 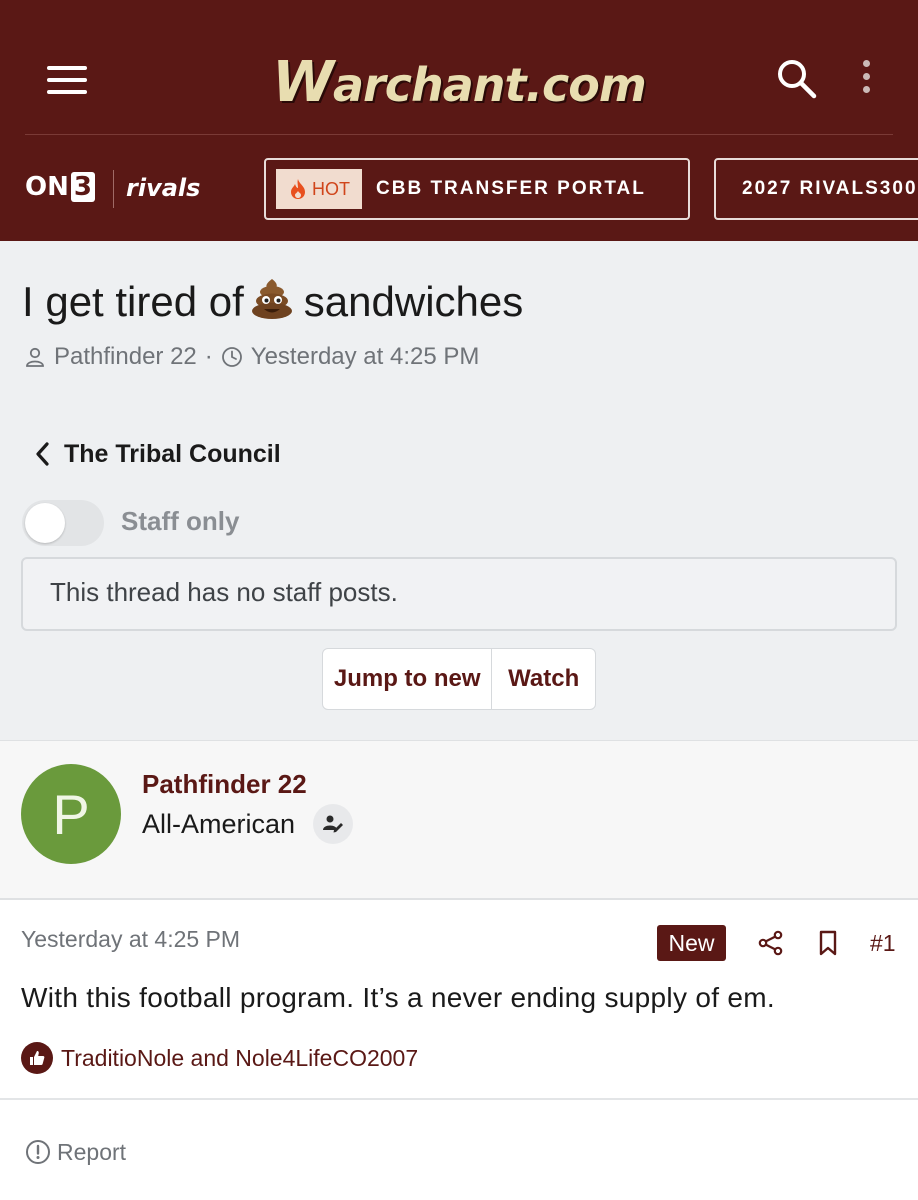 I want to click on staff-badge-icon, so click(x=333, y=824).